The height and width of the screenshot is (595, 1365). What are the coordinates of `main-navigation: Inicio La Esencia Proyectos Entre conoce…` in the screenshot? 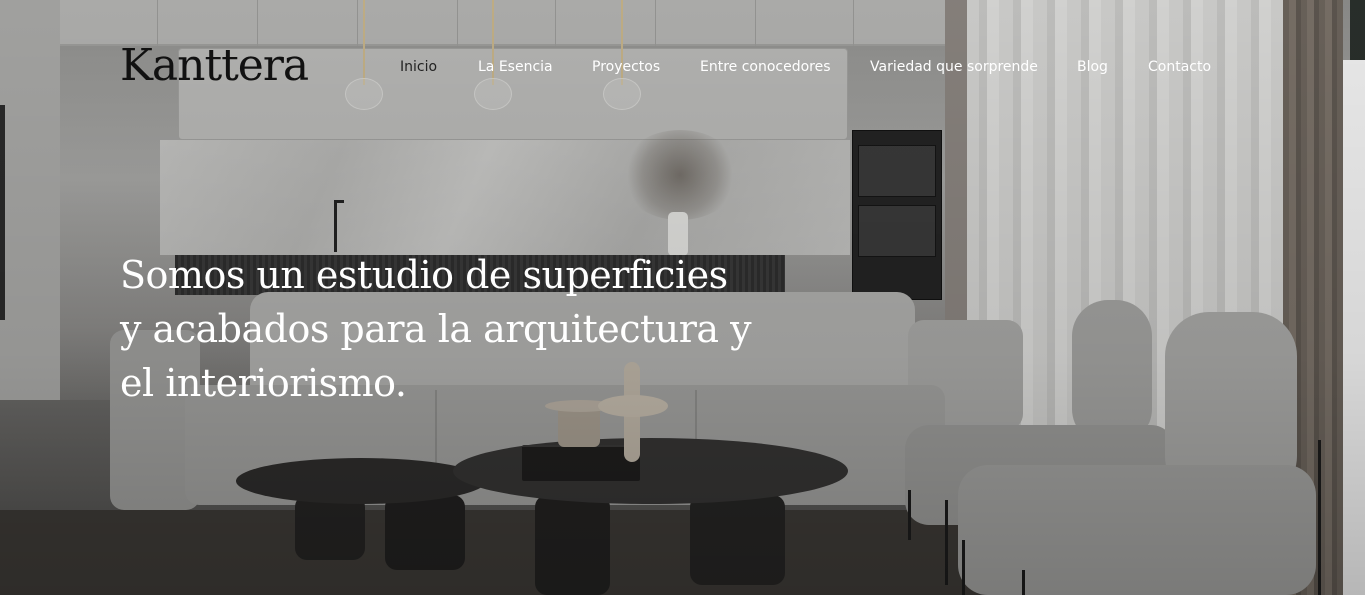 It's located at (682, 69).